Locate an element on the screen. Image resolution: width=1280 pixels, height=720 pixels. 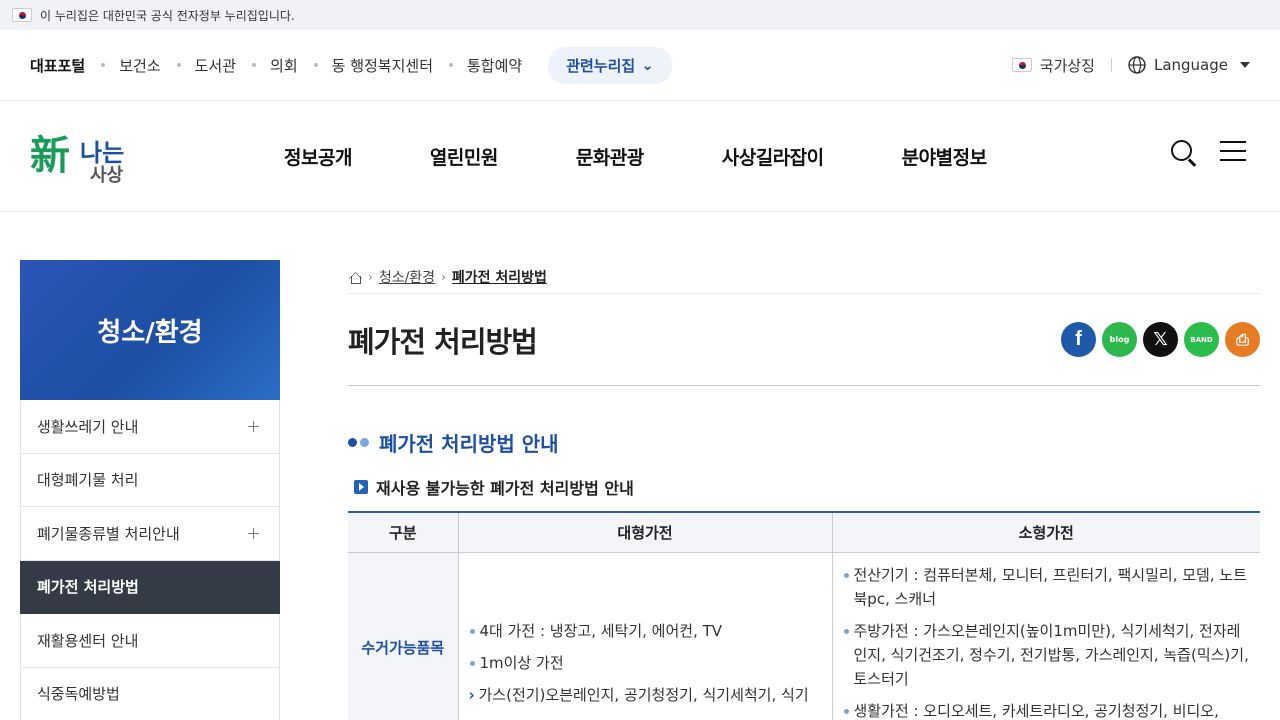
share-buttons: f blog 𝕏 BAND ⎙ is located at coordinates (1160, 339).